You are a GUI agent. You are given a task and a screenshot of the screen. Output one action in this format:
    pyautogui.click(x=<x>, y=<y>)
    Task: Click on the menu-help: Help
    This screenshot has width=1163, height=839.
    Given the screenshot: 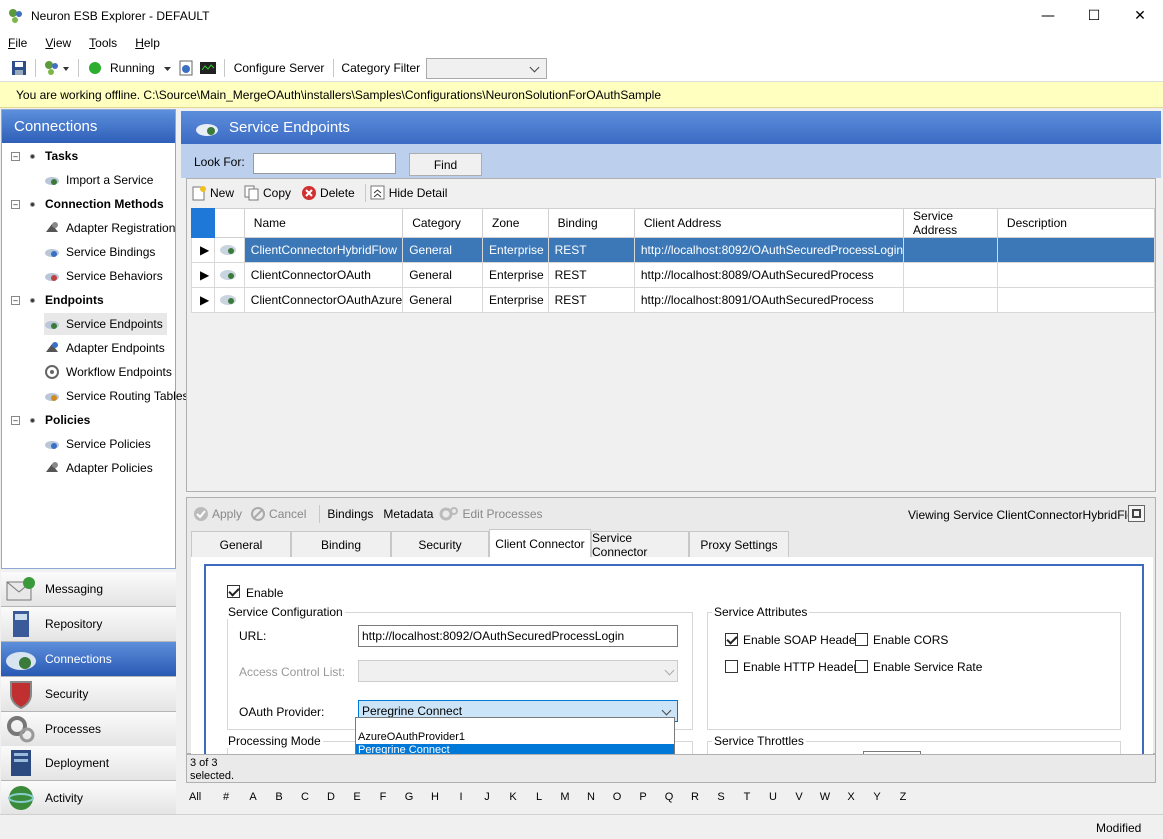 What is the action you would take?
    pyautogui.click(x=147, y=43)
    